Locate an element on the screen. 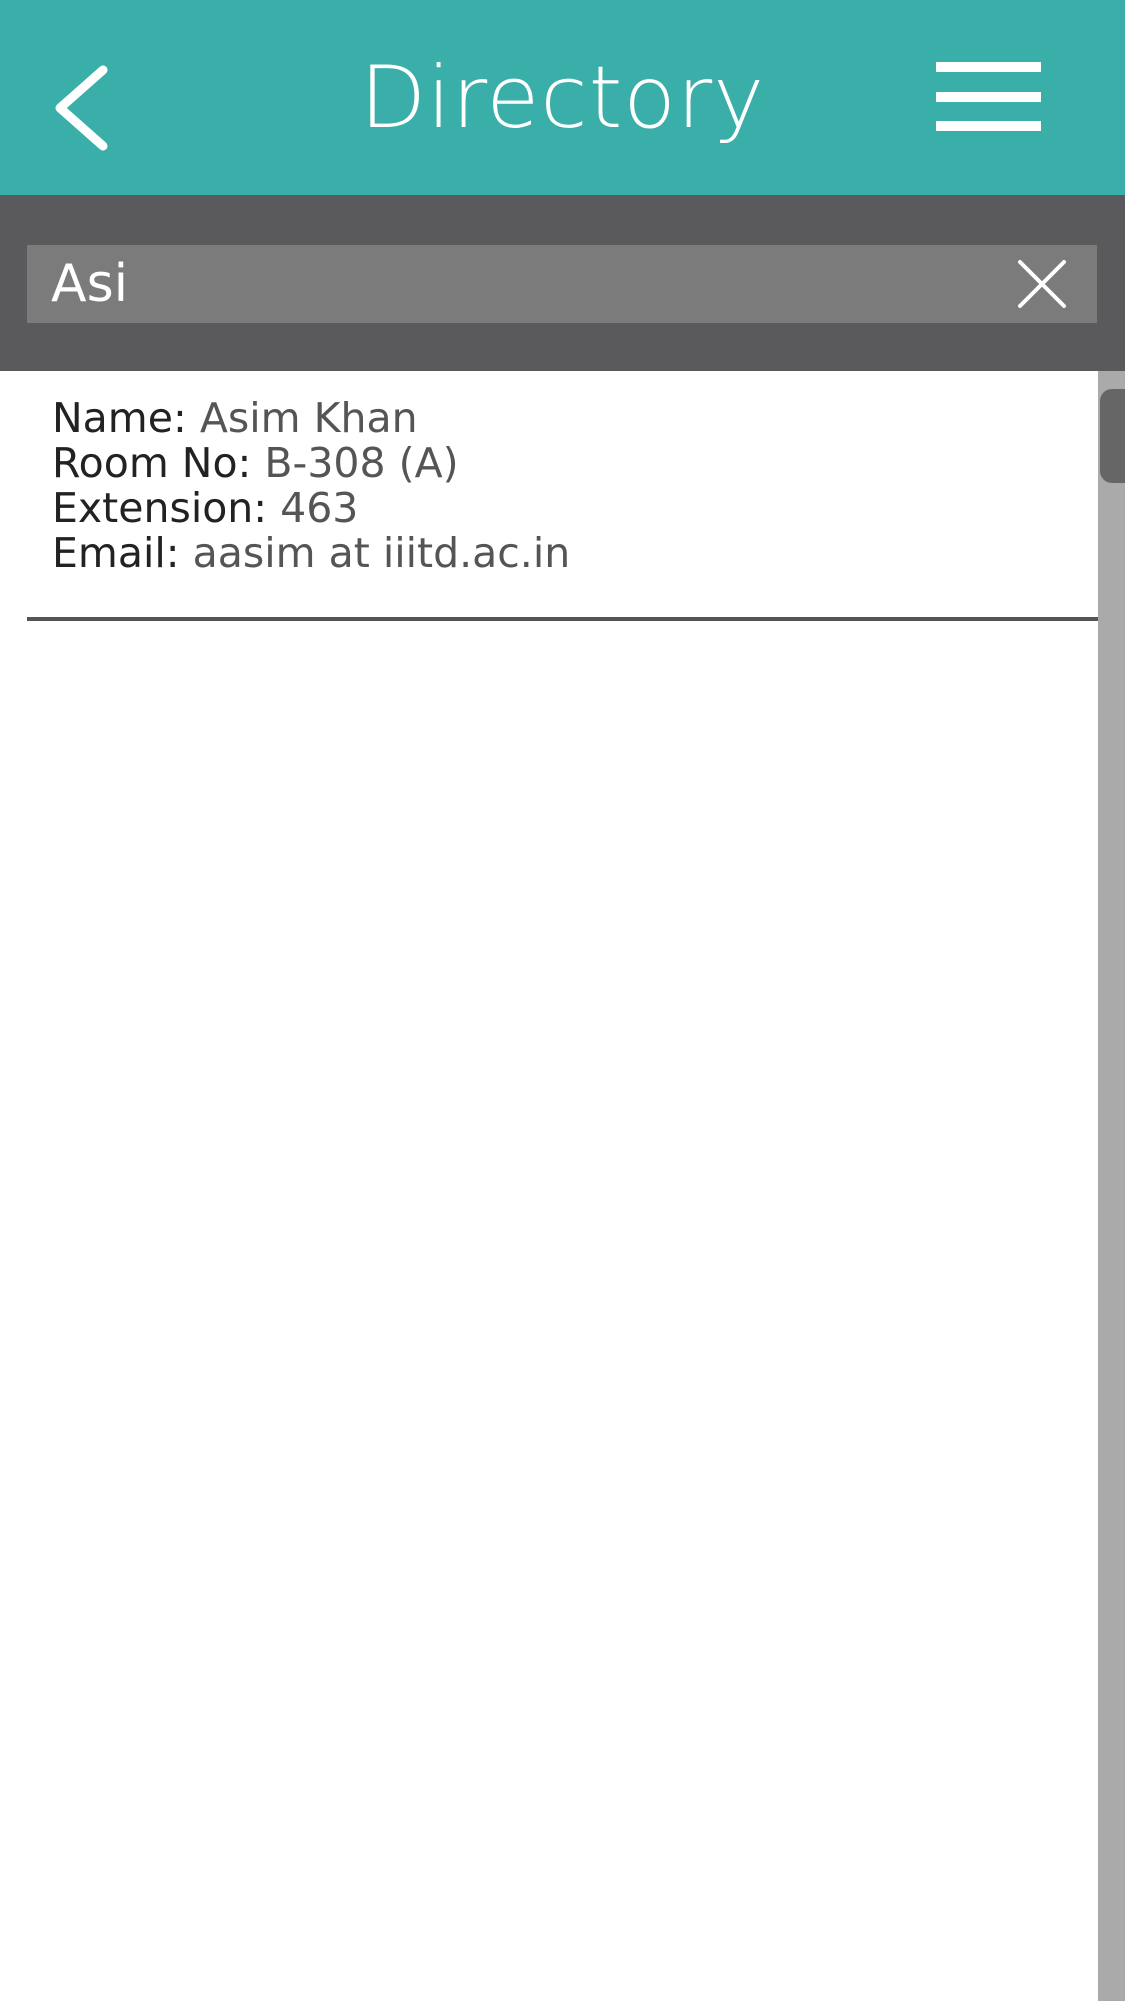 This screenshot has width=1125, height=2001. search-input is located at coordinates (521, 284).